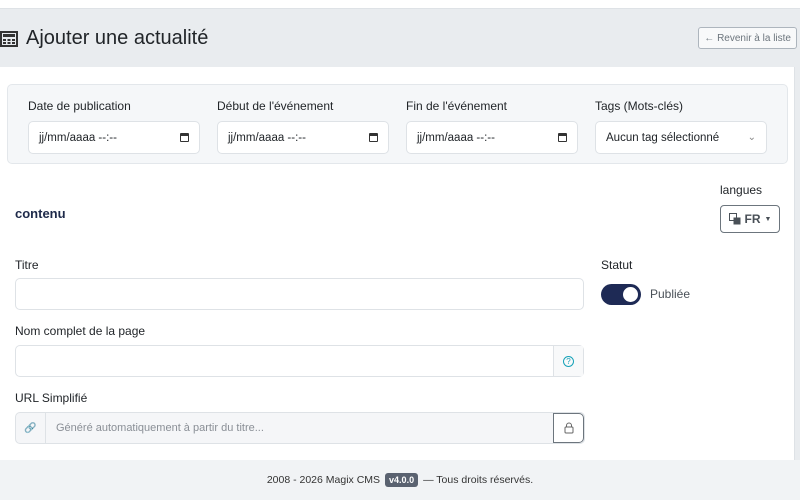 Image resolution: width=800 pixels, height=500 pixels. I want to click on event-end-group: Fin de l'événement jj/mm/aaaa --:--, so click(492, 126).